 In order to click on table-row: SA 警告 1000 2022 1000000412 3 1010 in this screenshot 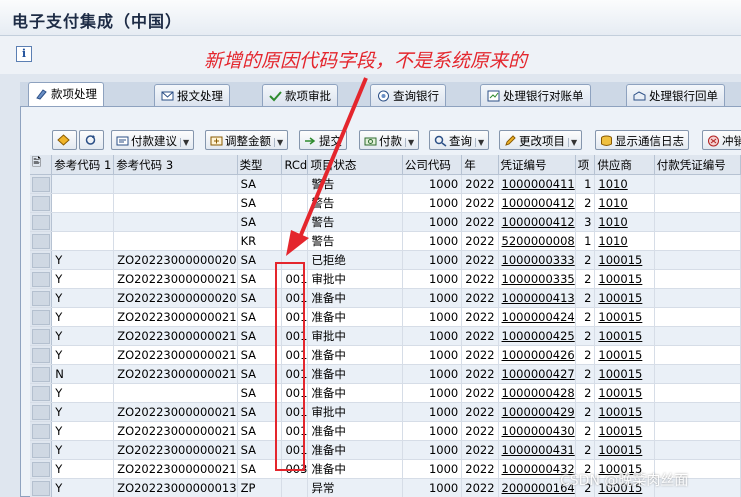, I will do `click(385, 222)`.